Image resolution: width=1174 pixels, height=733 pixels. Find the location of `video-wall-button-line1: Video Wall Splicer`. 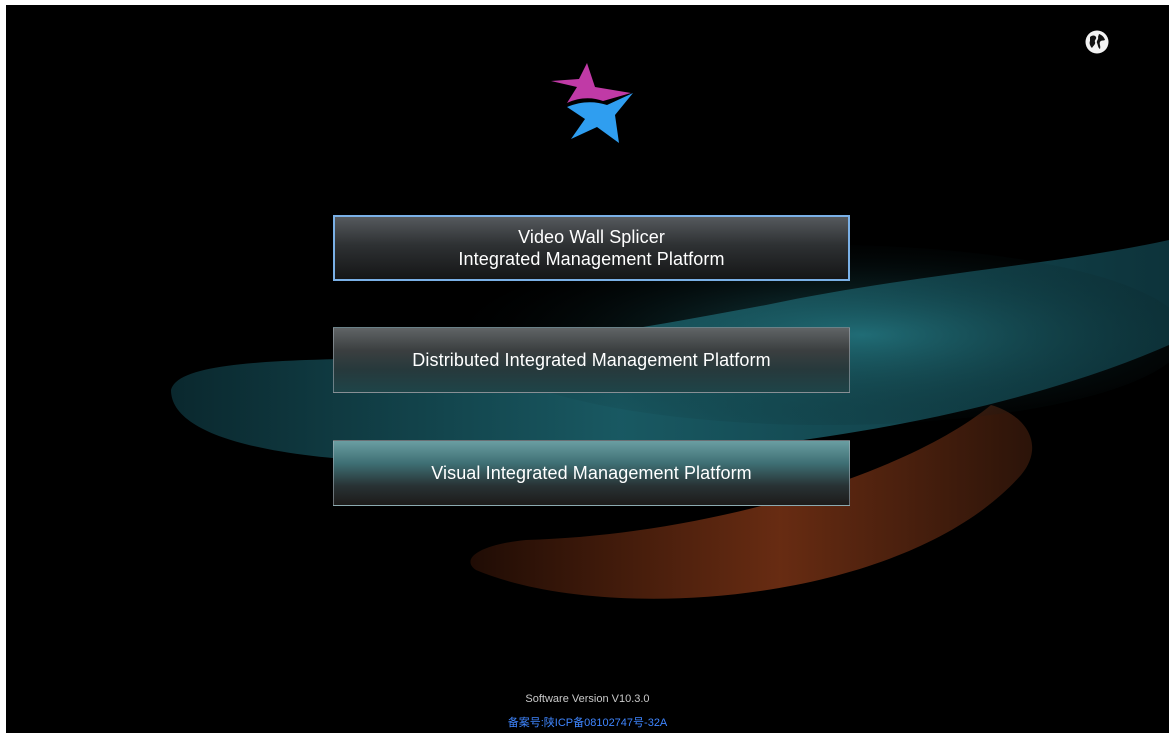

video-wall-button-line1: Video Wall Splicer is located at coordinates (591, 237).